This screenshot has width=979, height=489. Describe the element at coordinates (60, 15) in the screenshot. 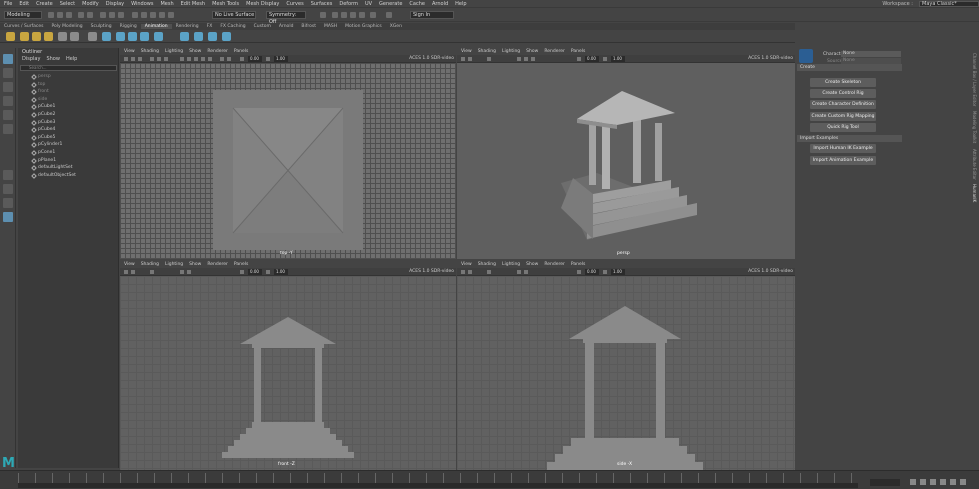

I see `open-scene-icon` at that location.